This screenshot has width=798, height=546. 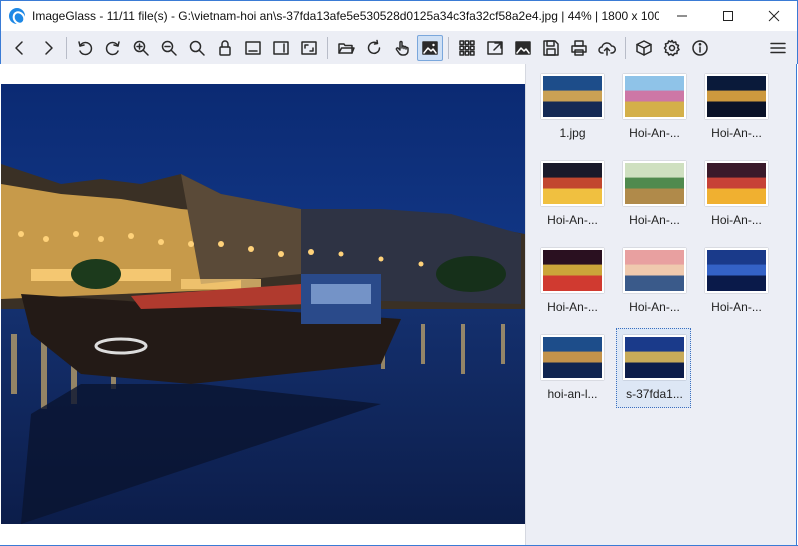 I want to click on image-icon, so click(x=430, y=47).